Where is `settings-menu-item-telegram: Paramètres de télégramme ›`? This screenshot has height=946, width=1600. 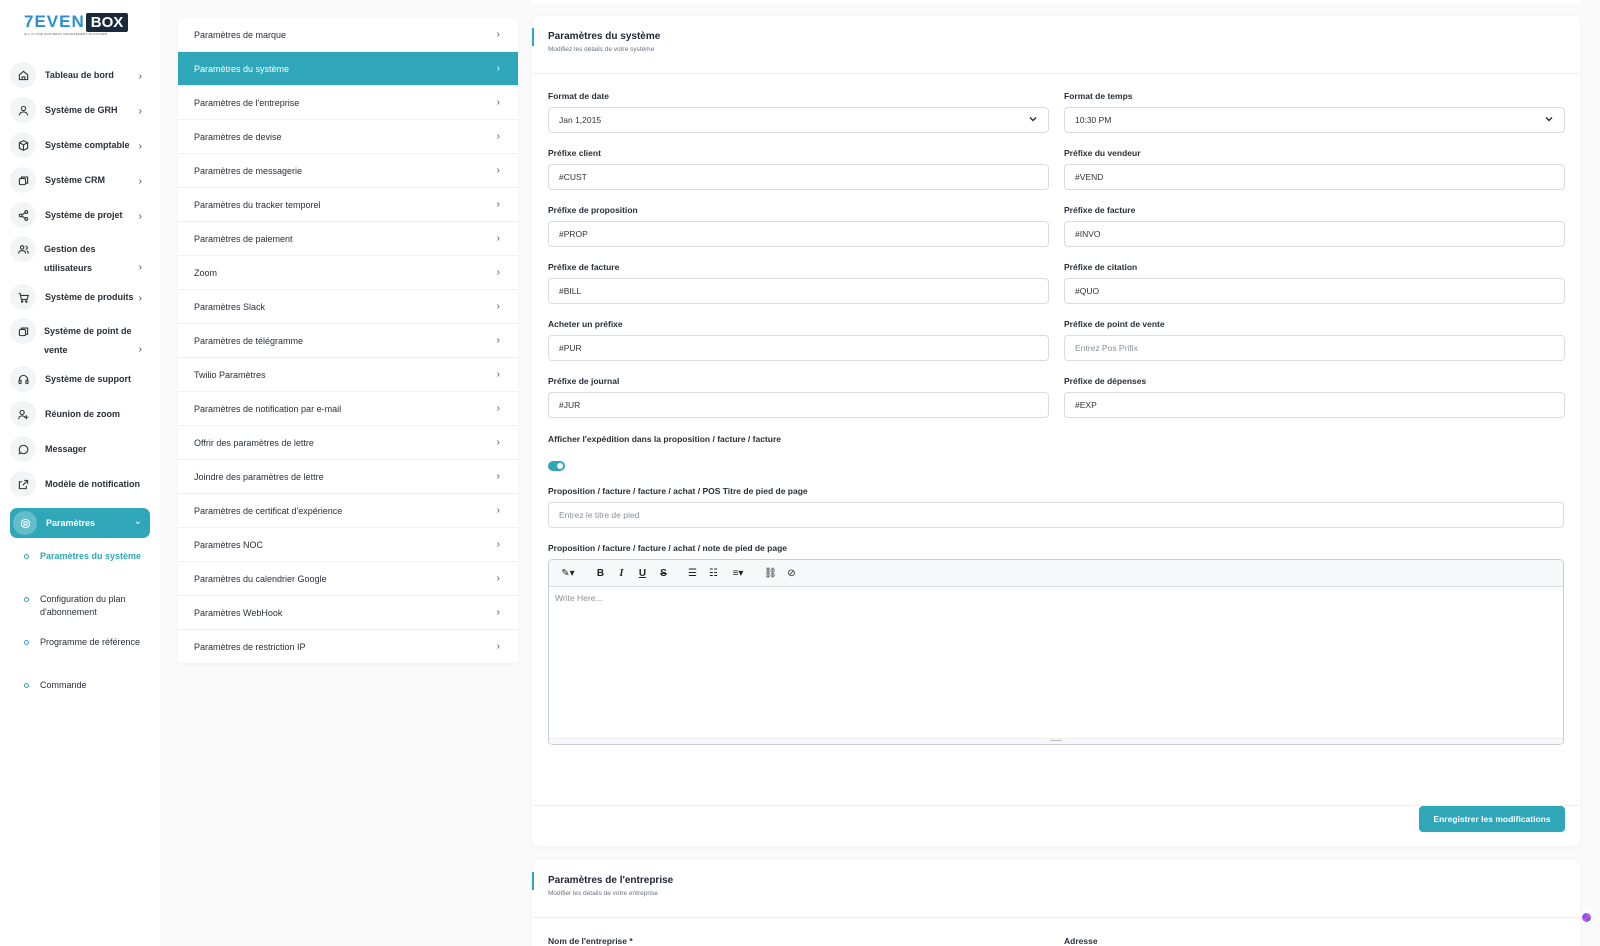
settings-menu-item-telegram: Paramètres de télégramme › is located at coordinates (348, 341).